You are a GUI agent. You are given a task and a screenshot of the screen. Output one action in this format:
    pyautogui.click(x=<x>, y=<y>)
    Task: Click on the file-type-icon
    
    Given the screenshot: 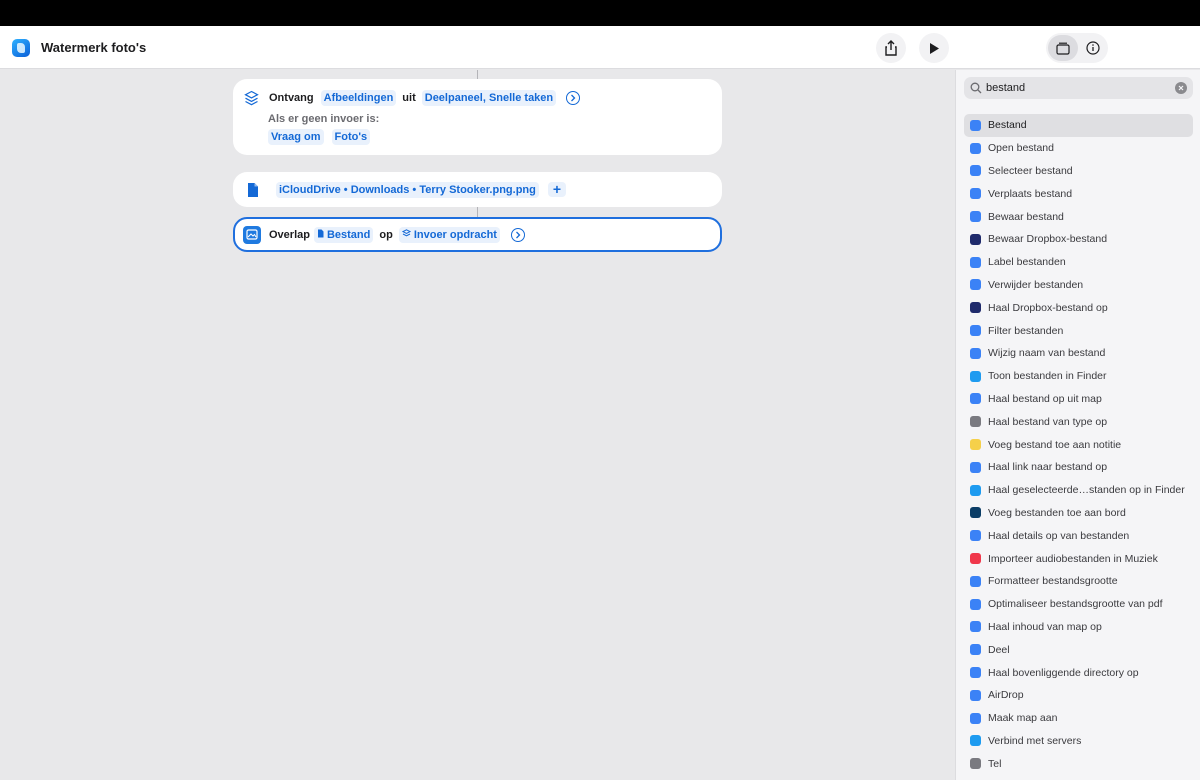 What is the action you would take?
    pyautogui.click(x=975, y=422)
    